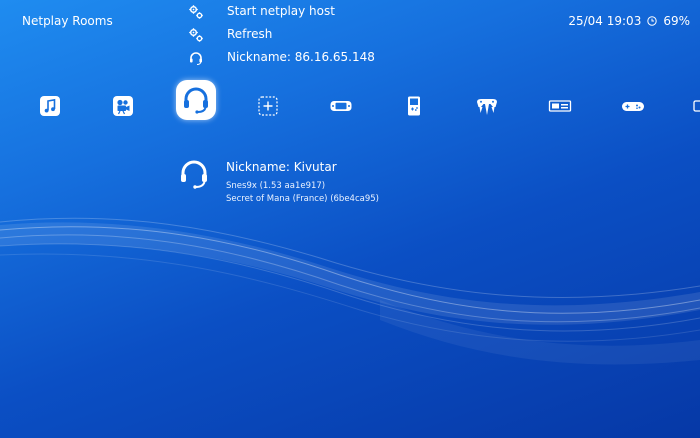 This screenshot has height=438, width=700. I want to click on refresh-item: Refresh, so click(230, 35).